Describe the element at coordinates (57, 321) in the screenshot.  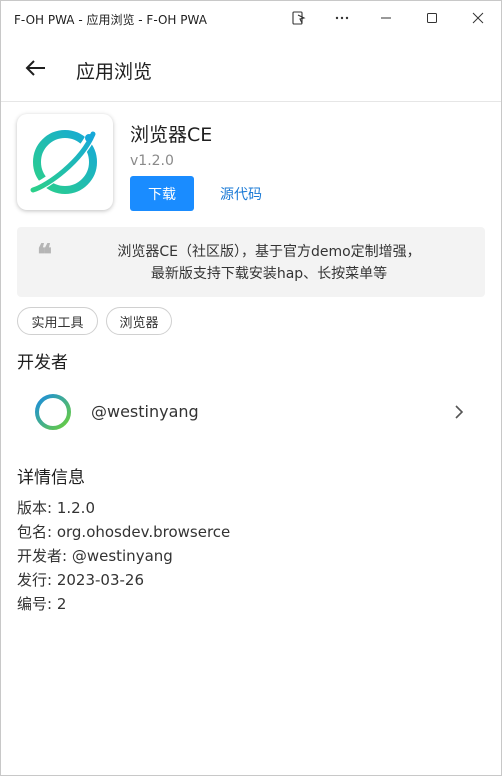
I see `tag-chip: 实用工具` at that location.